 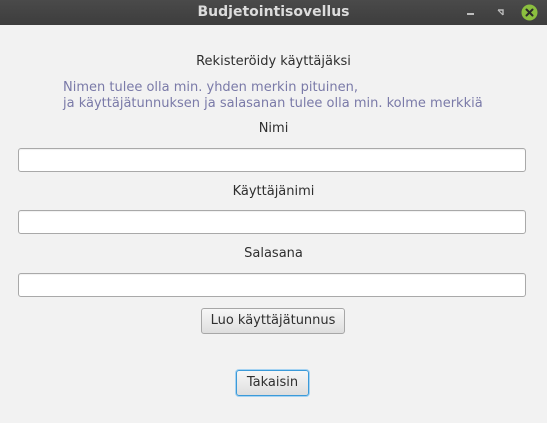 What do you see at coordinates (273, 128) in the screenshot?
I see `name-label: Nimi` at bounding box center [273, 128].